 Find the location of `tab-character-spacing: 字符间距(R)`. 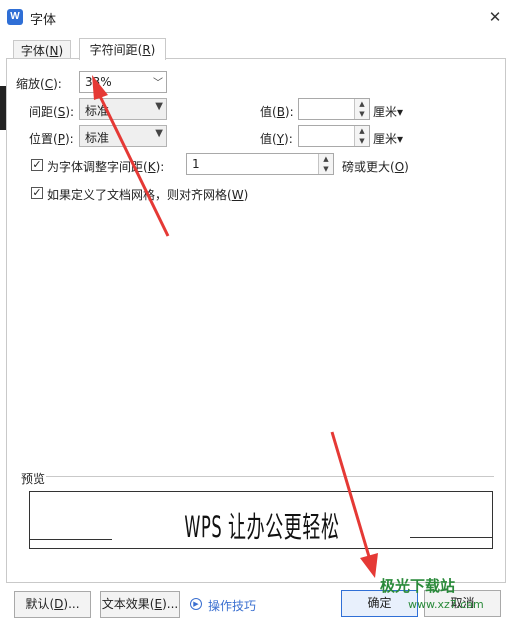

tab-character-spacing: 字符间距(R) is located at coordinates (122, 49).